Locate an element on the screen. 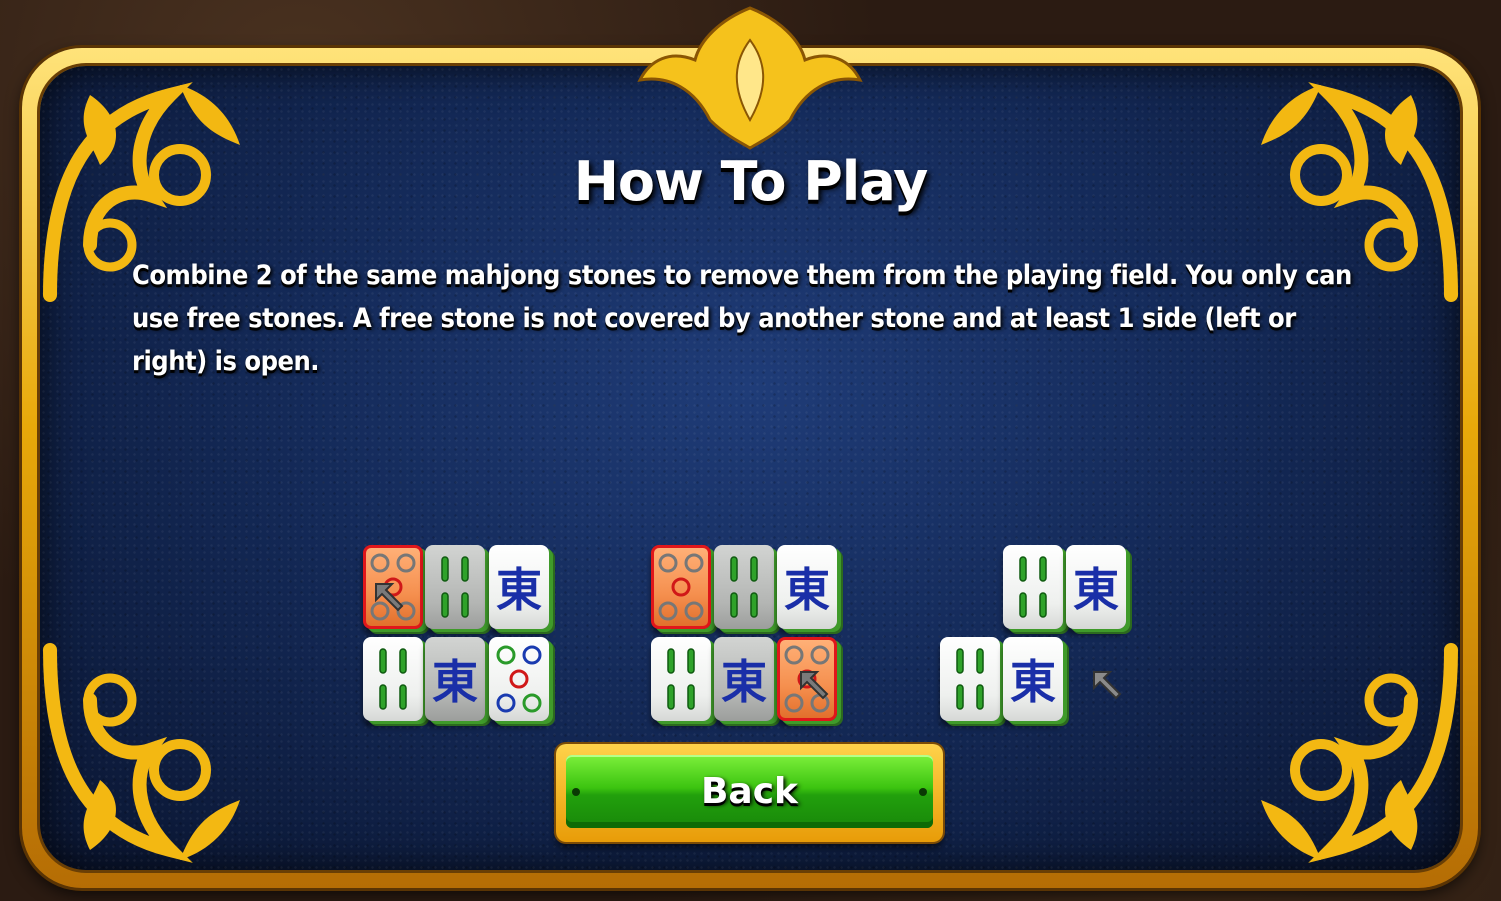 The width and height of the screenshot is (1501, 901). dialog-title: How To Play is located at coordinates (751, 181).